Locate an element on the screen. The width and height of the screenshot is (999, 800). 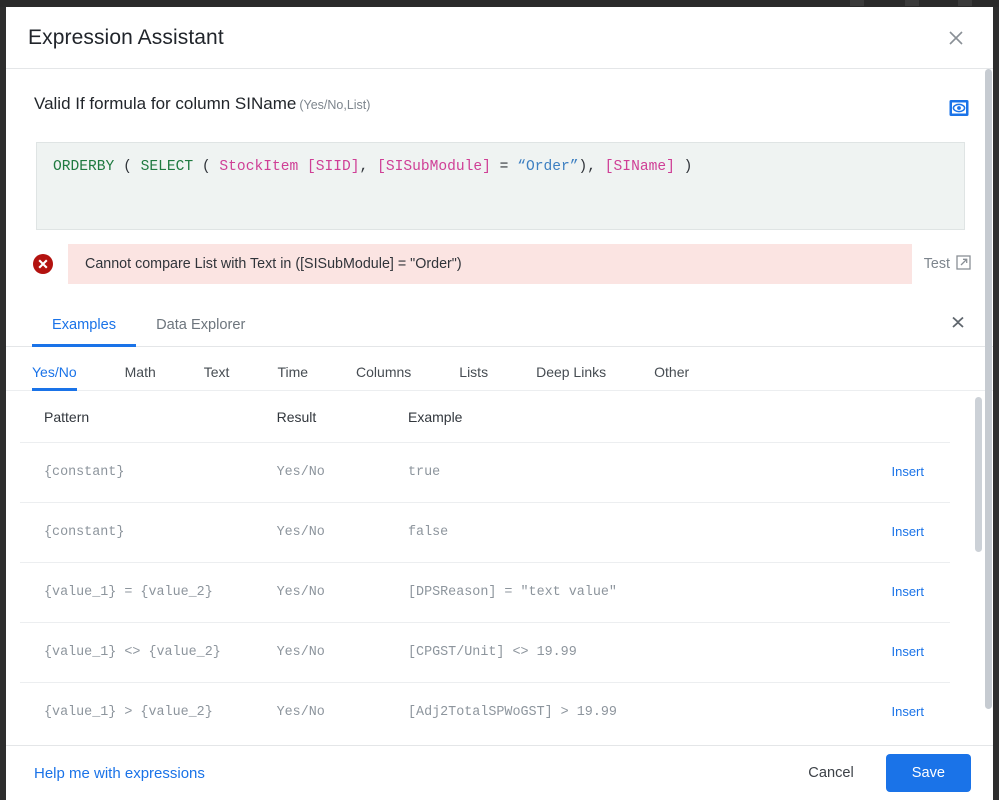
table-scrollbar is located at coordinates (978, 558).